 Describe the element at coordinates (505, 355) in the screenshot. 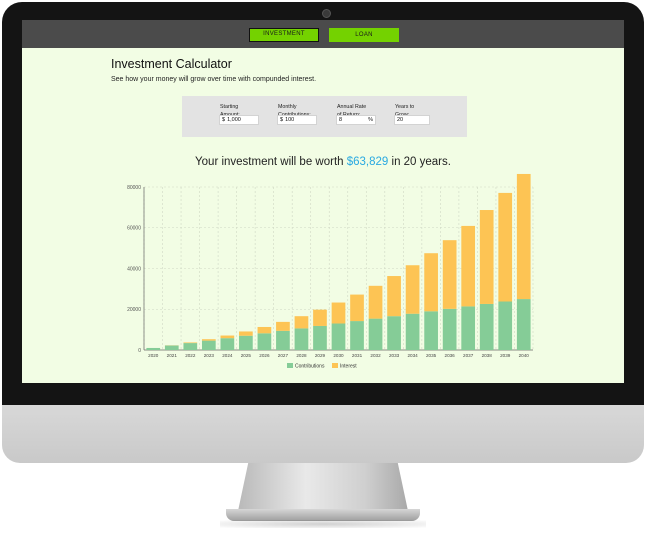

I see `x-tick-label: 2039` at that location.